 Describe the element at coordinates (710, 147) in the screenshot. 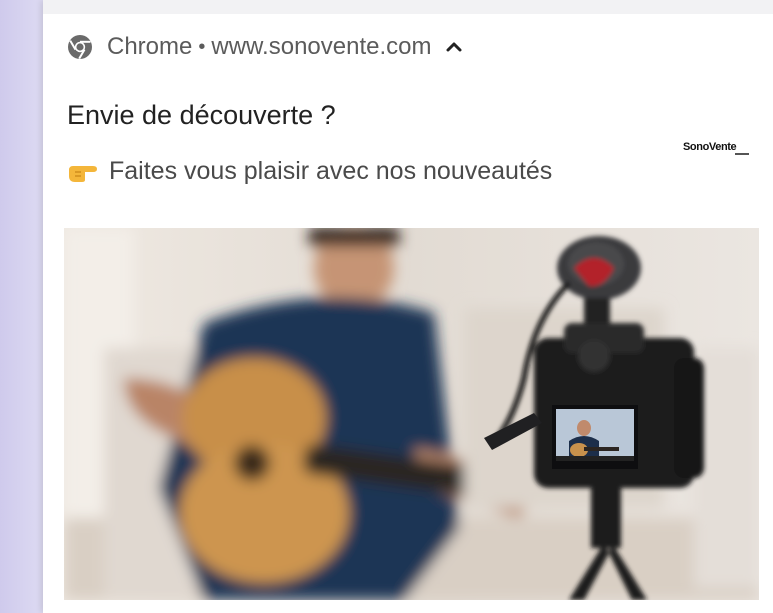

I see `svg-text: SonoVente` at that location.